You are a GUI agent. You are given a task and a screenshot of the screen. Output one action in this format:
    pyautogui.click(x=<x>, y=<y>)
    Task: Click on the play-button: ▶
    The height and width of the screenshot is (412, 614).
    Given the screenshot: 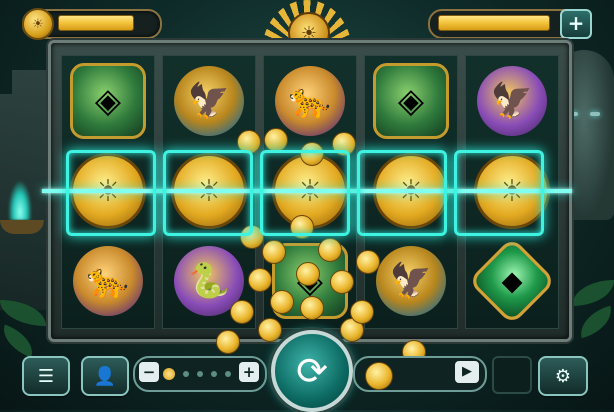 What is the action you would take?
    pyautogui.click(x=467, y=372)
    